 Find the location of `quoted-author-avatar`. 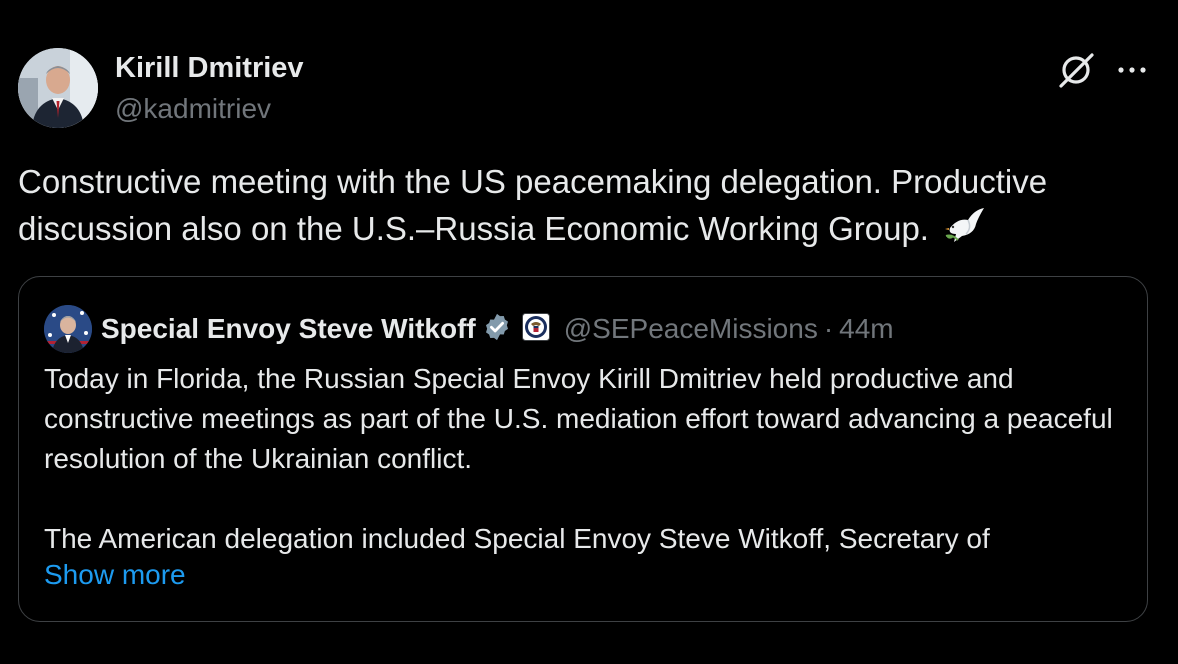

quoted-author-avatar is located at coordinates (68, 329).